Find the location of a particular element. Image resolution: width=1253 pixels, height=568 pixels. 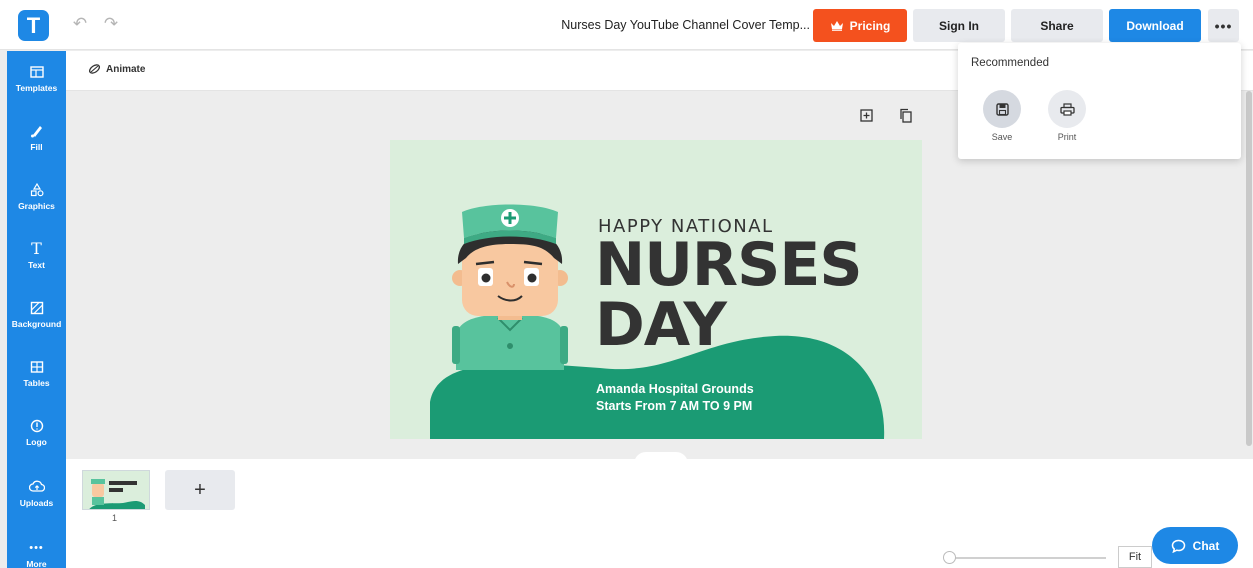

uploads-icon is located at coordinates (36, 486).